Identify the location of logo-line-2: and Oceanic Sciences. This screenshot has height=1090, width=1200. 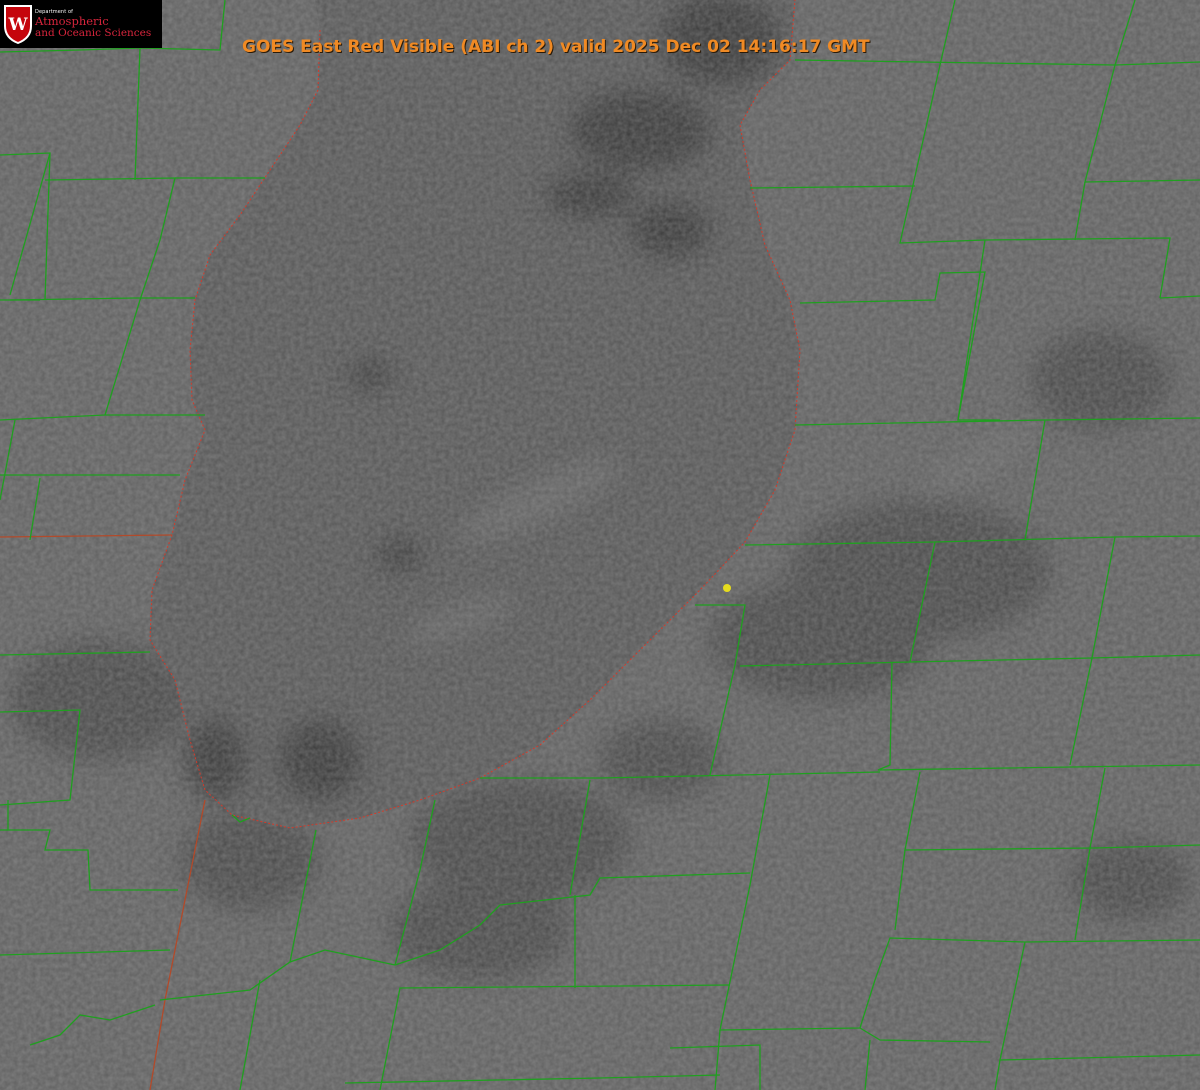
(93, 33).